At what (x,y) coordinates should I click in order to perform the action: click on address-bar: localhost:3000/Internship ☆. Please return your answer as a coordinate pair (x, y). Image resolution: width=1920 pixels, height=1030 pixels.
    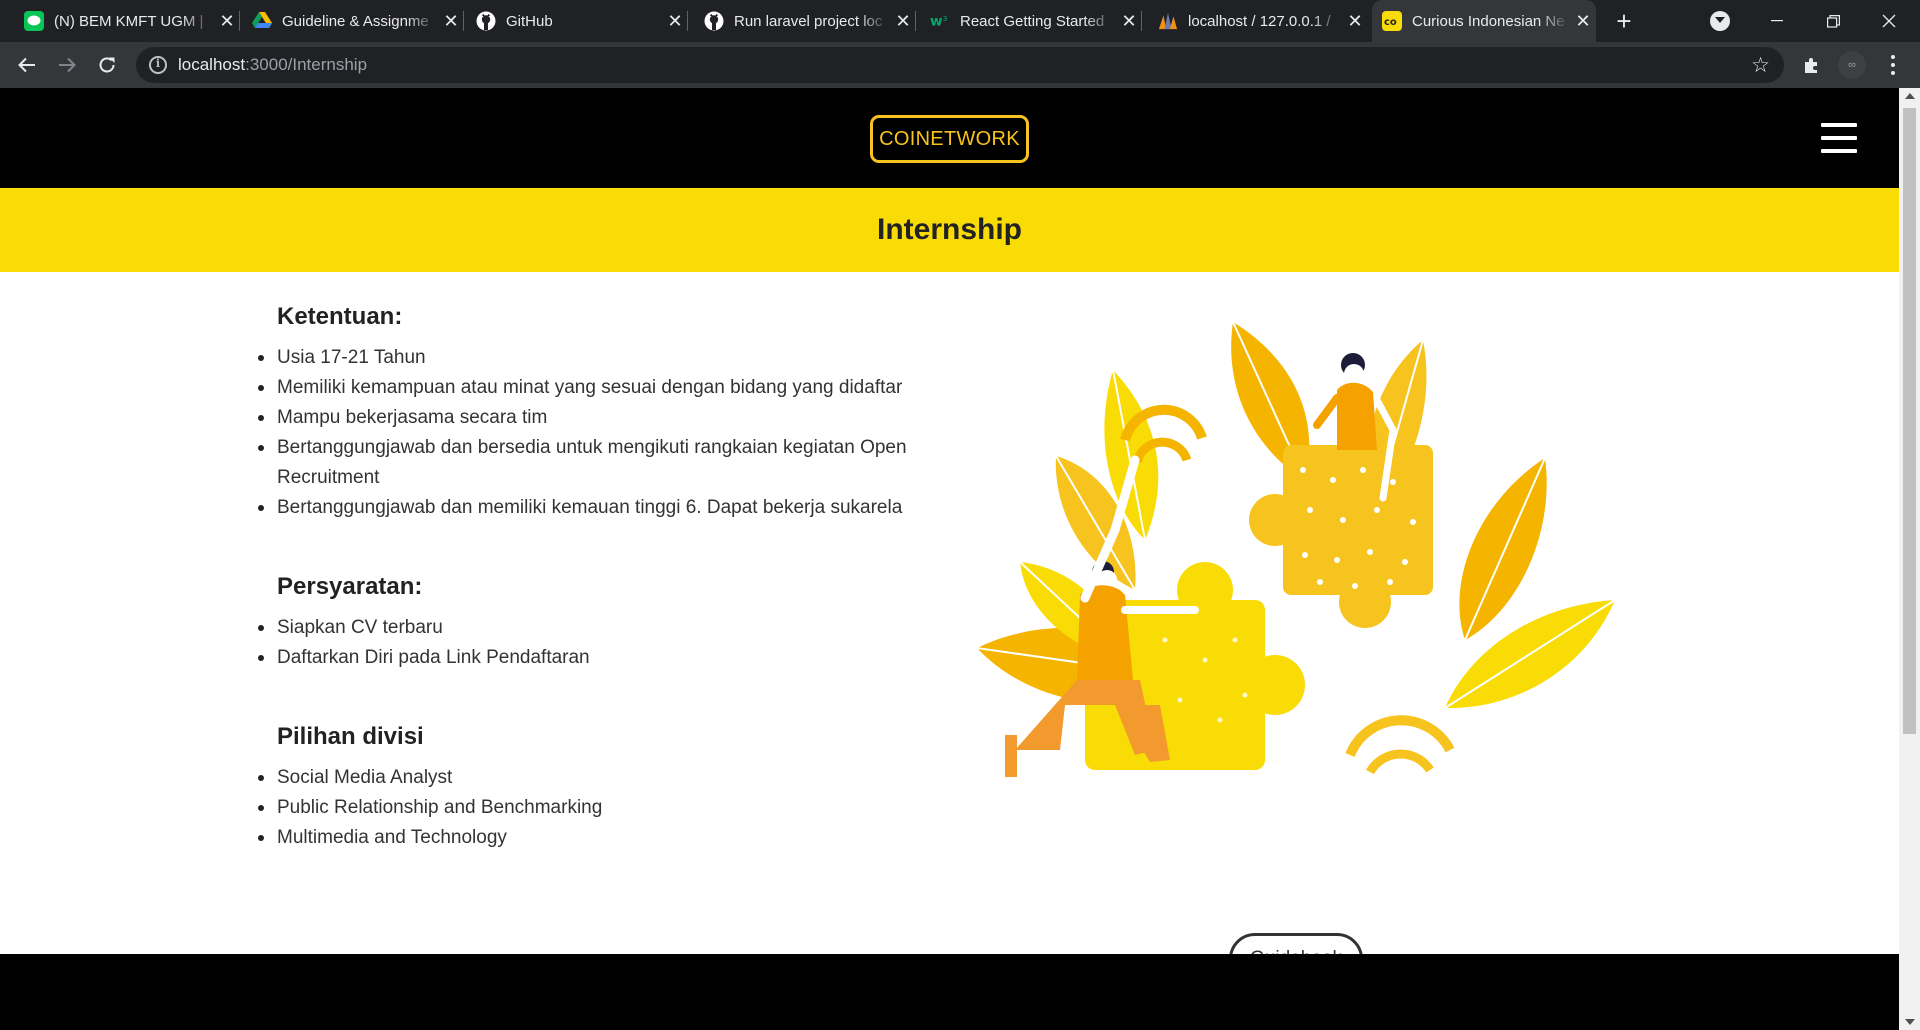
    Looking at the image, I should click on (960, 65).